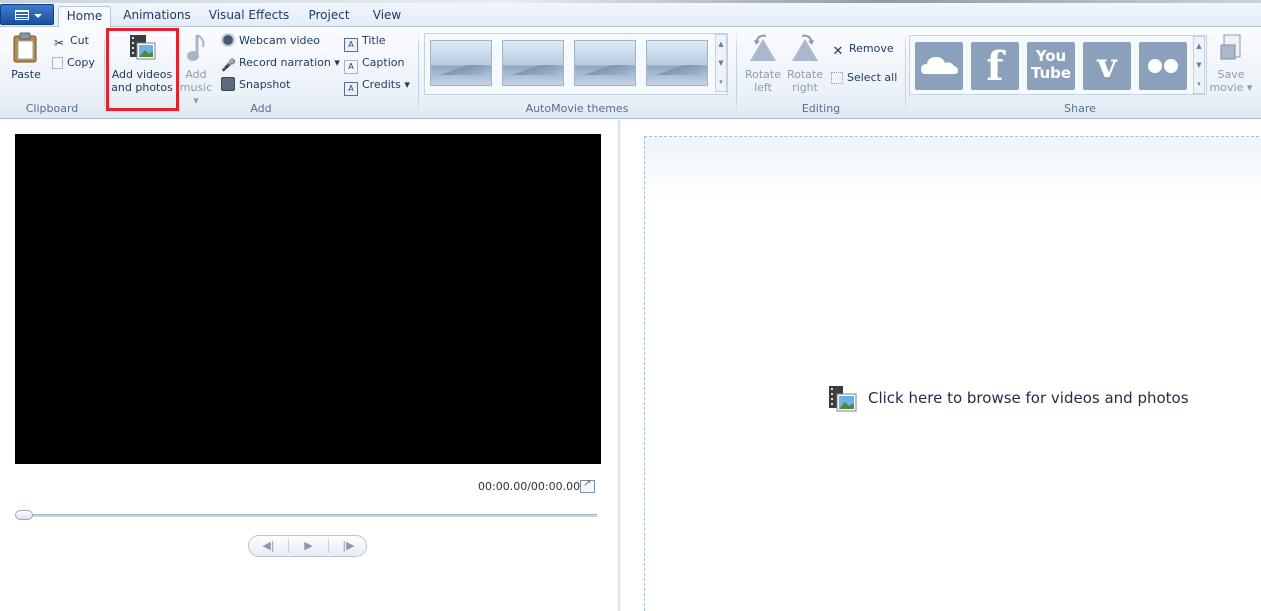 The width and height of the screenshot is (1261, 611). I want to click on save-movie-label-line2: movie ▾, so click(1231, 87).